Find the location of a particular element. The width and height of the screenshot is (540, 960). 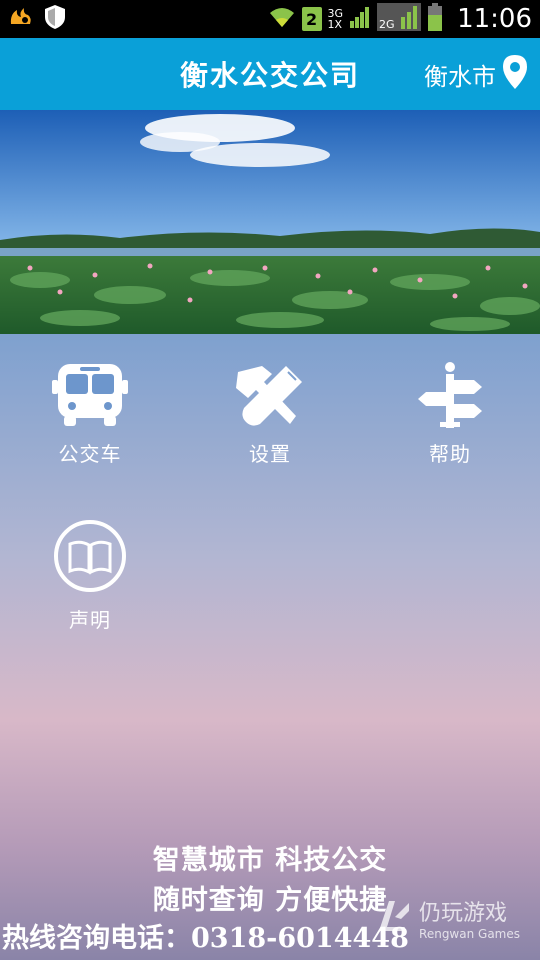

status-clock: 11:06 is located at coordinates (494, 19).